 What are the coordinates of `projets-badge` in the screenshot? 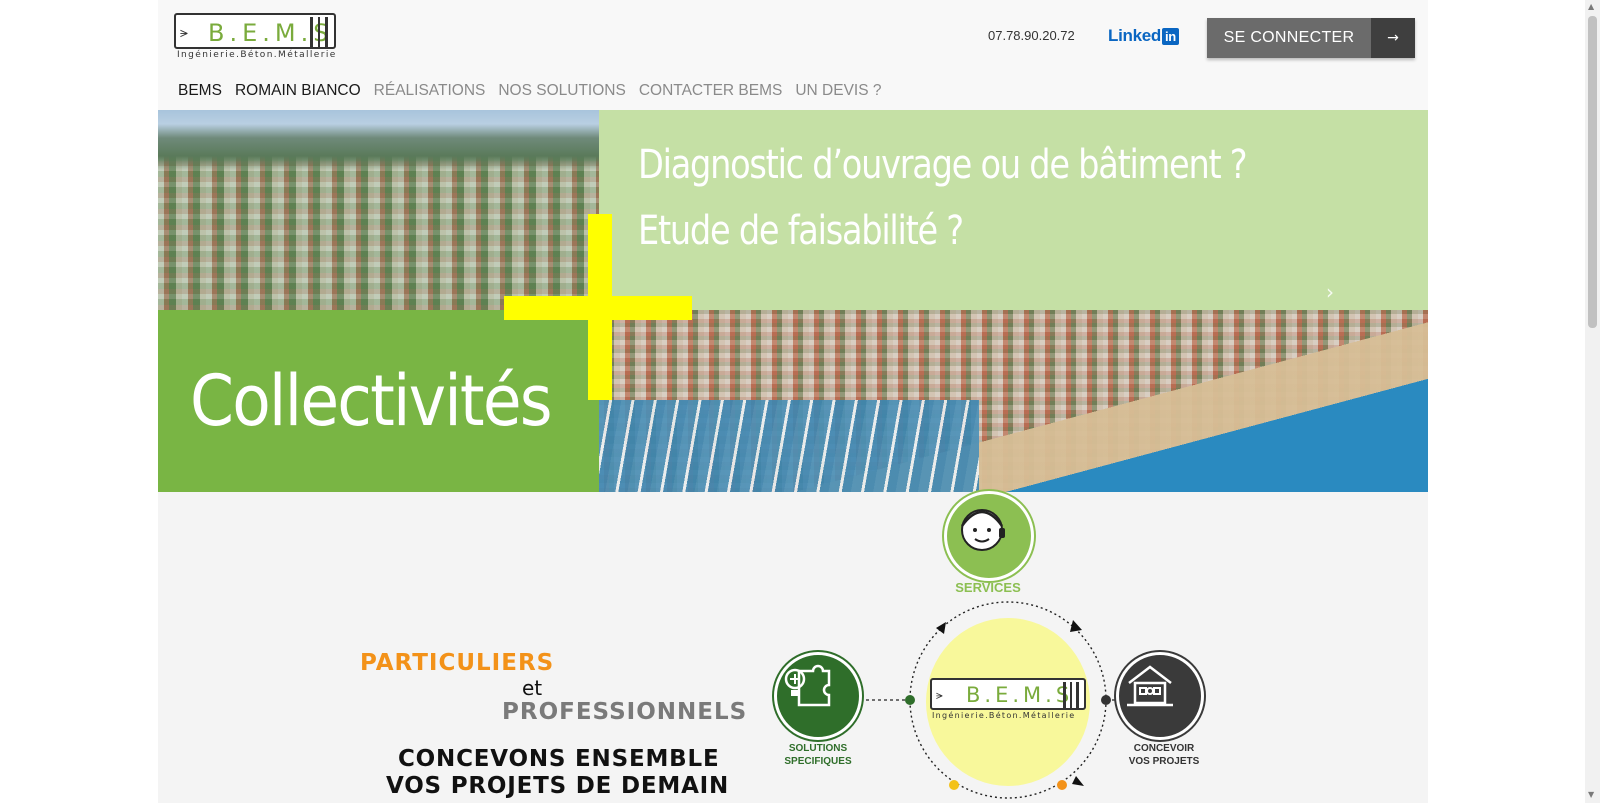 It's located at (1160, 696).